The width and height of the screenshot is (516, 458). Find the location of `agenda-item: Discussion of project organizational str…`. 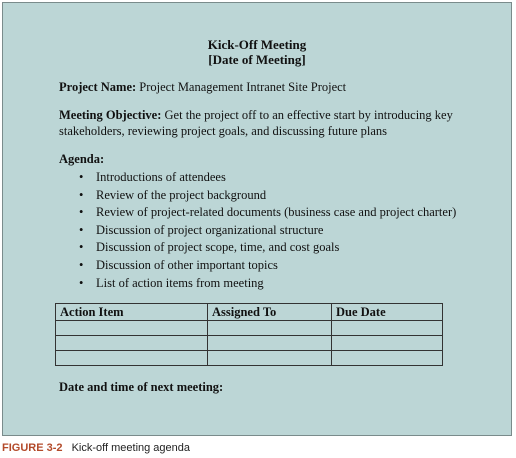

agenda-item: Discussion of project organizational str… is located at coordinates (267, 231).